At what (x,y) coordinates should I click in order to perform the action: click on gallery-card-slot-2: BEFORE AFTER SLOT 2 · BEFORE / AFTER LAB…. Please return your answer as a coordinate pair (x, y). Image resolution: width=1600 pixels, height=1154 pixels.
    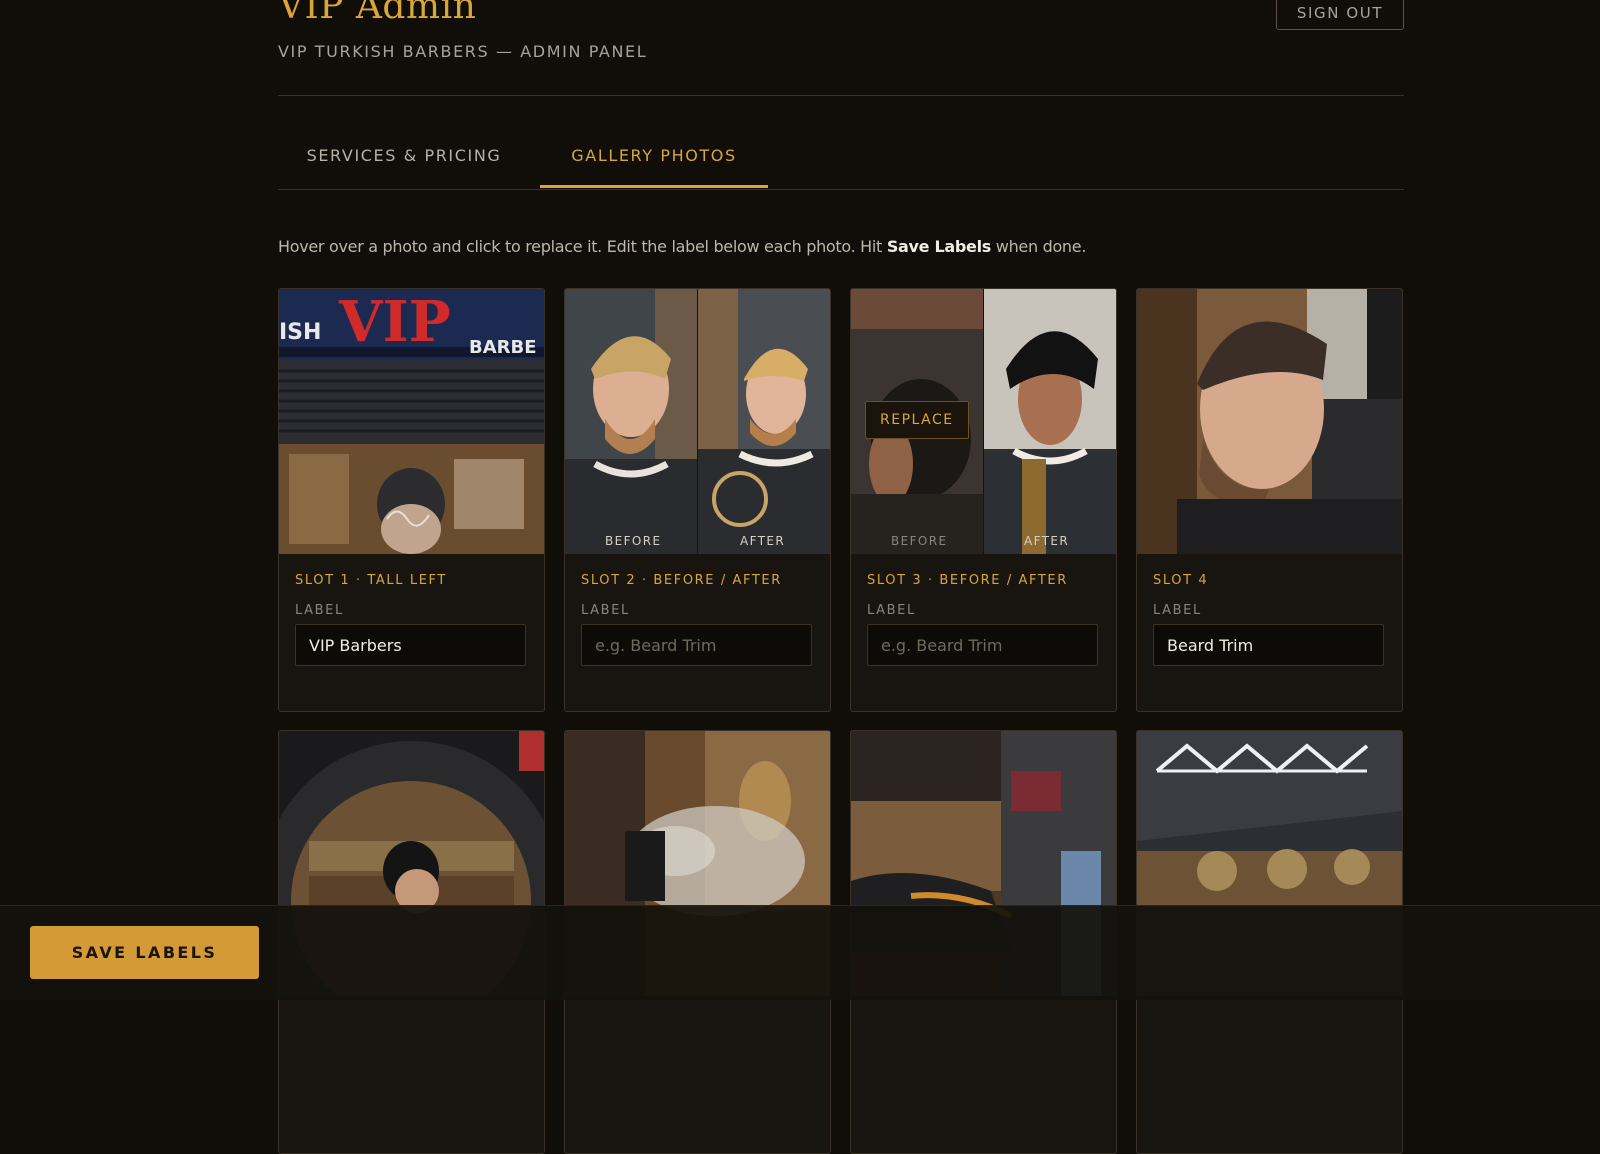
    Looking at the image, I should click on (697, 500).